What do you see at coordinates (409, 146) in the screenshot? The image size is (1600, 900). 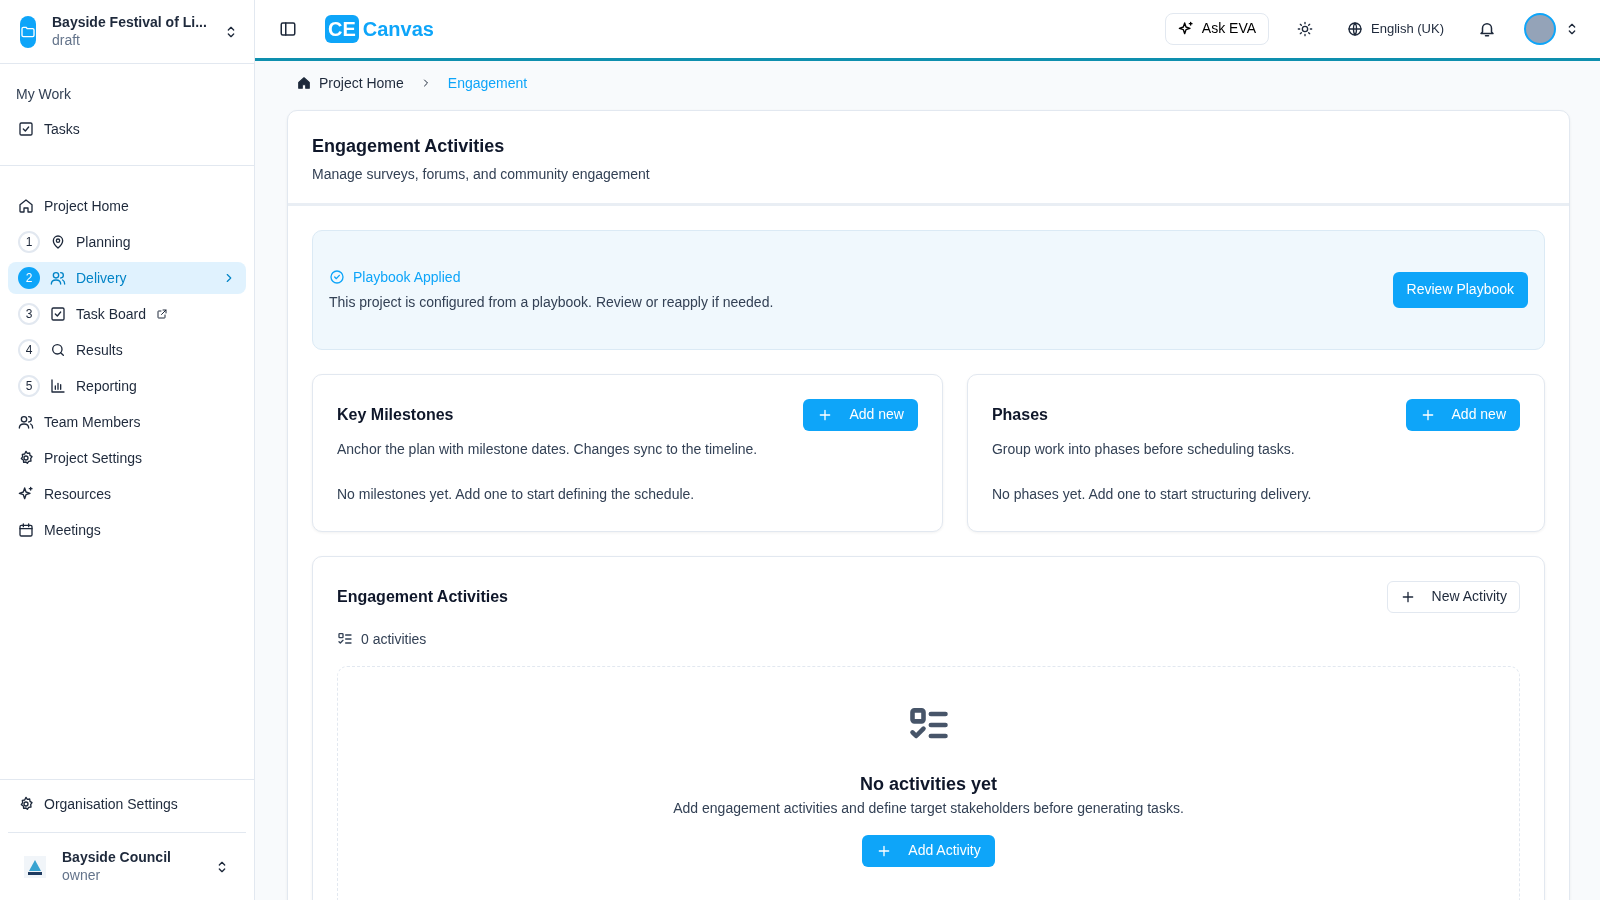 I see `page-title: Engagement Activities` at bounding box center [409, 146].